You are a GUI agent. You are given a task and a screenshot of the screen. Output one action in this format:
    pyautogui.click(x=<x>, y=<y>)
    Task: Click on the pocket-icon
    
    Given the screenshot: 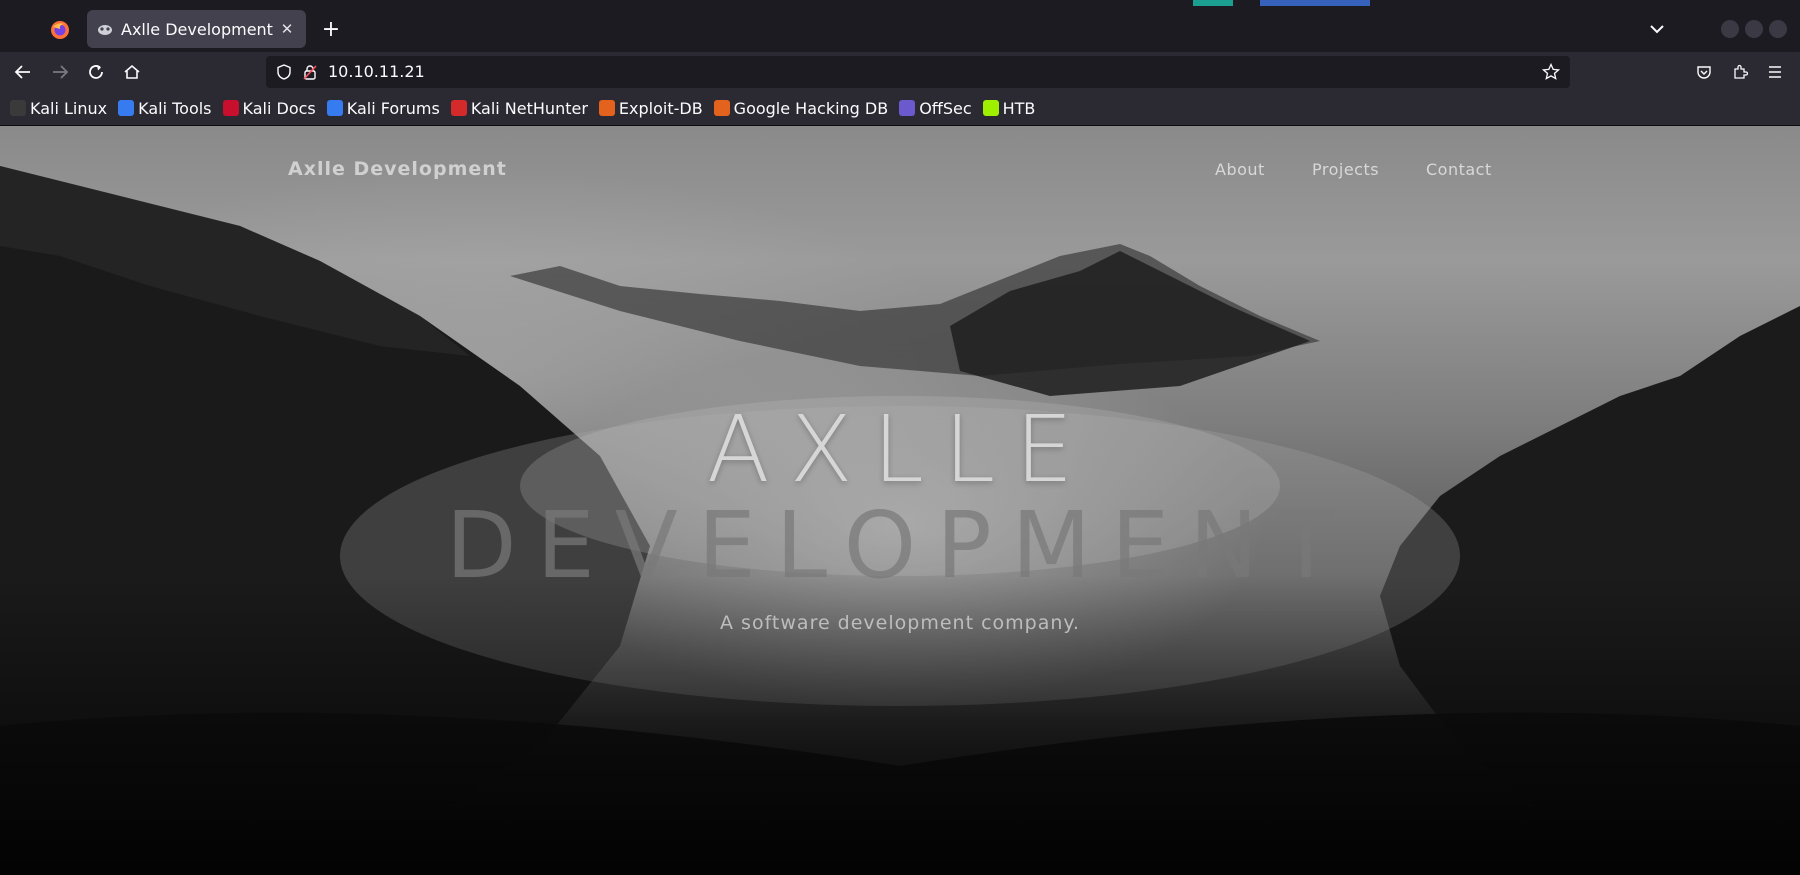 What is the action you would take?
    pyautogui.click(x=1704, y=72)
    